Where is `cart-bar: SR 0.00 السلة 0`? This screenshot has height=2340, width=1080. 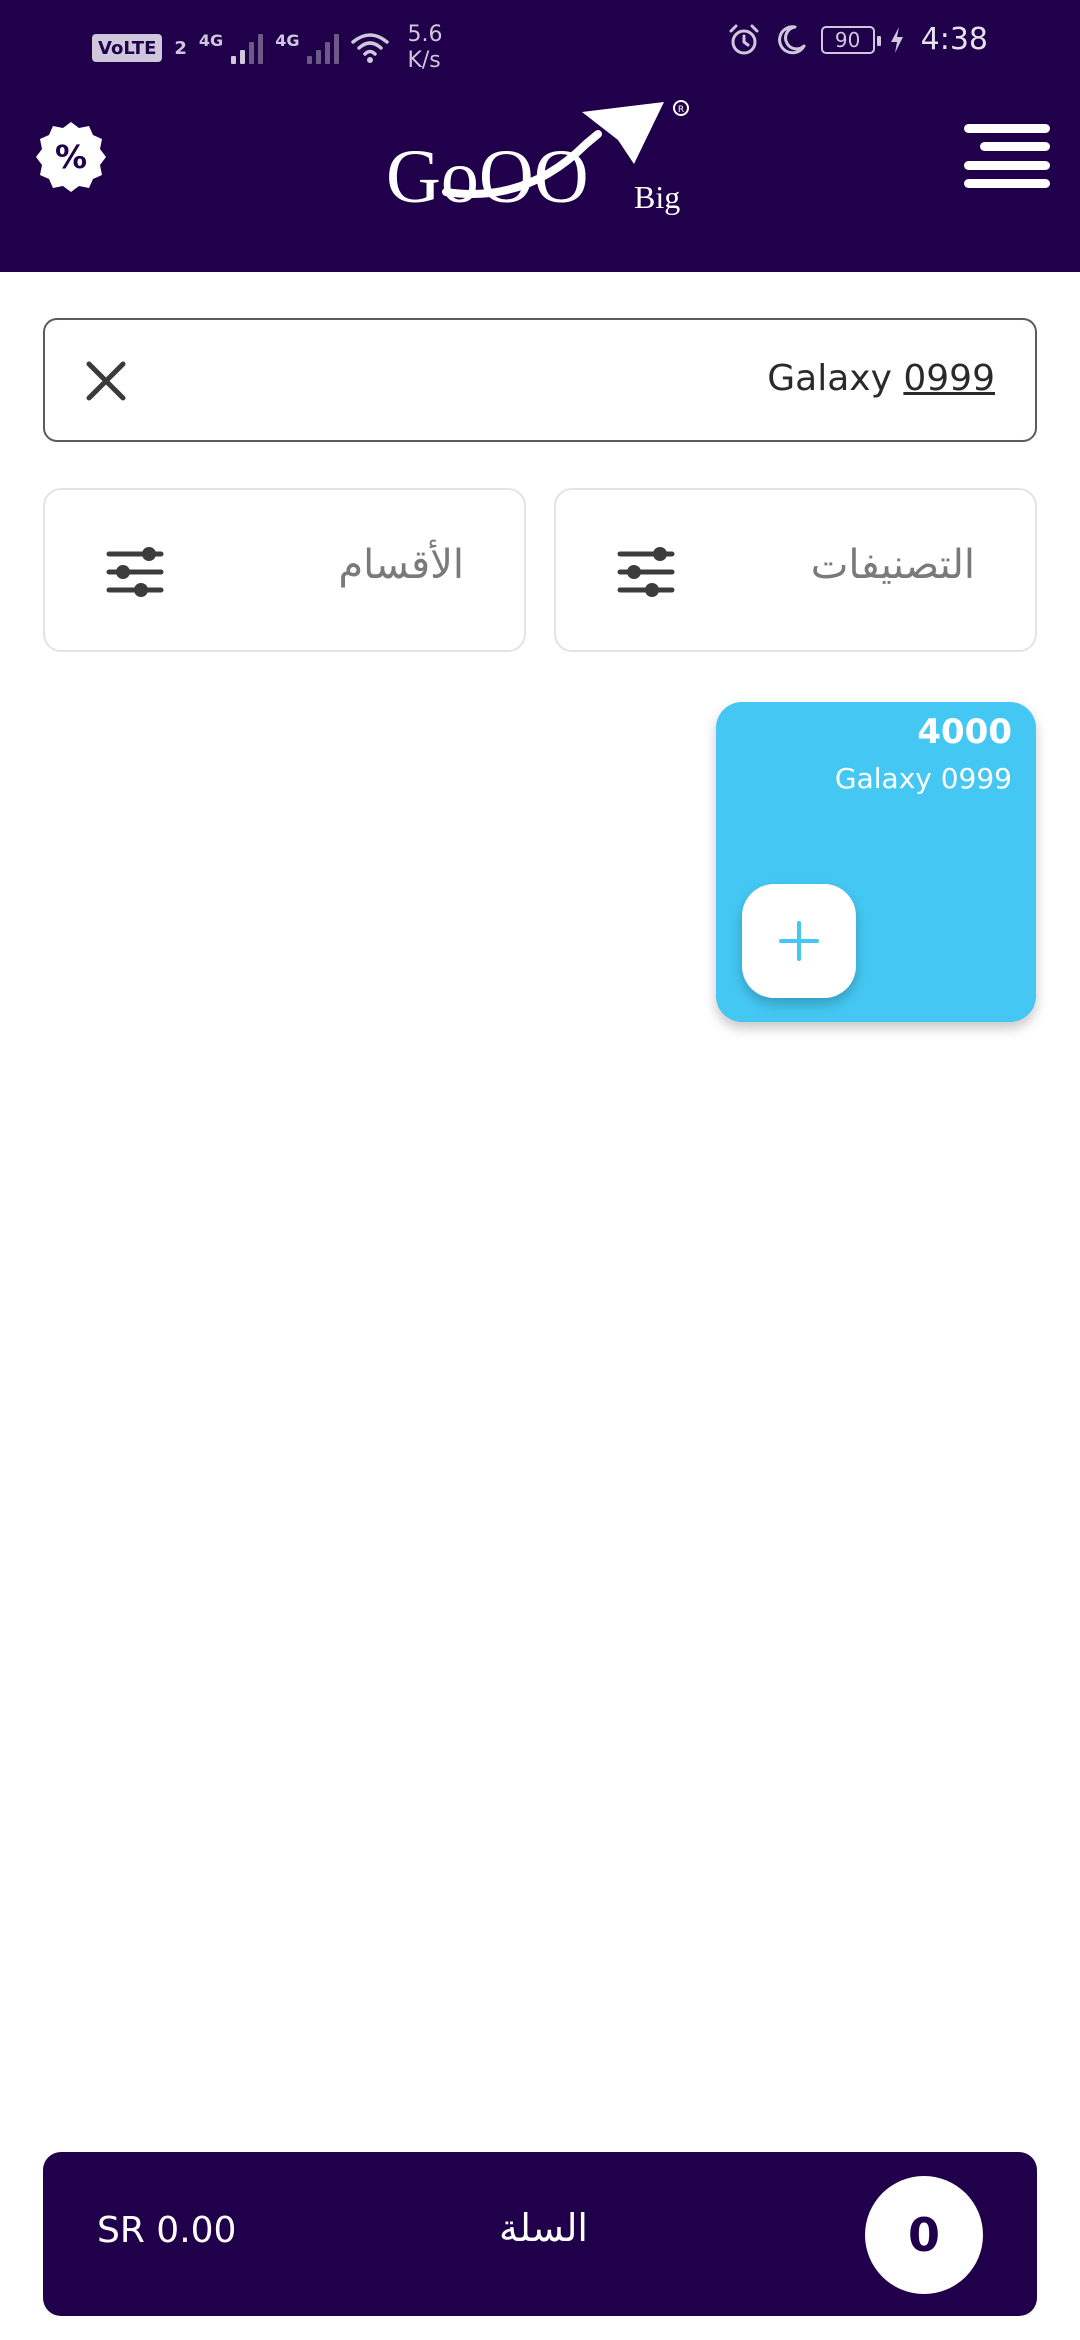 cart-bar: SR 0.00 السلة 0 is located at coordinates (540, 2234).